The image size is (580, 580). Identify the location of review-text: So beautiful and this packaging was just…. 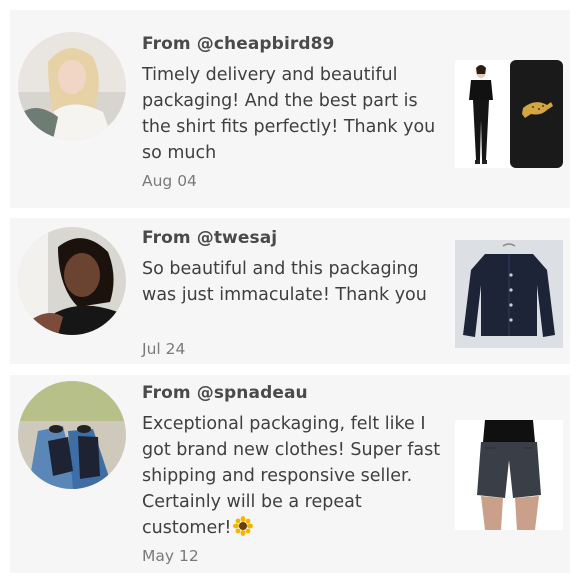
(284, 282).